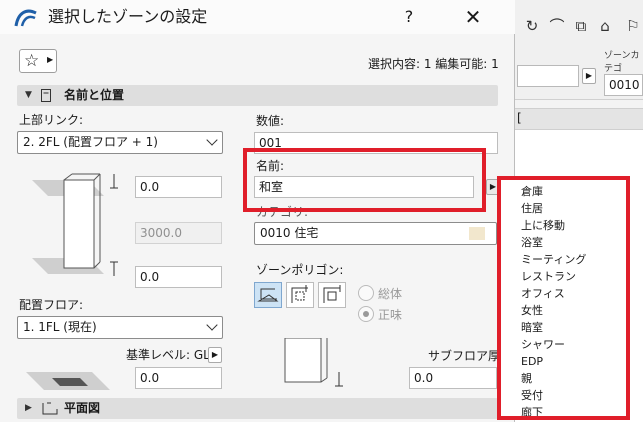 The image size is (643, 422). What do you see at coordinates (532, 243) in the screenshot?
I see `list-item: 浴室` at bounding box center [532, 243].